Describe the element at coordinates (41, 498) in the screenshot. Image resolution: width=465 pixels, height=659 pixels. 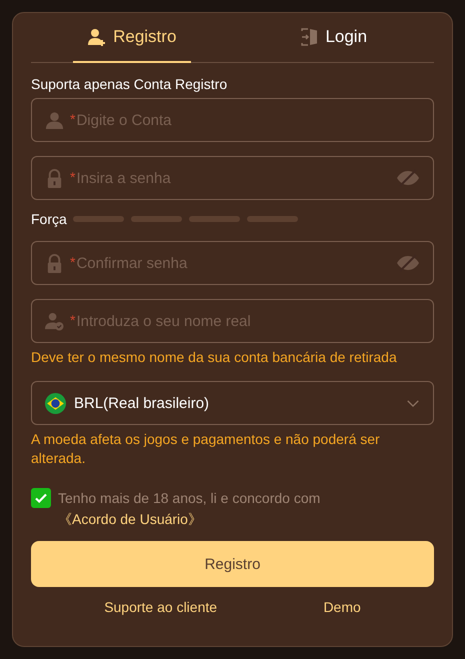
I see `agree-checkbox` at that location.